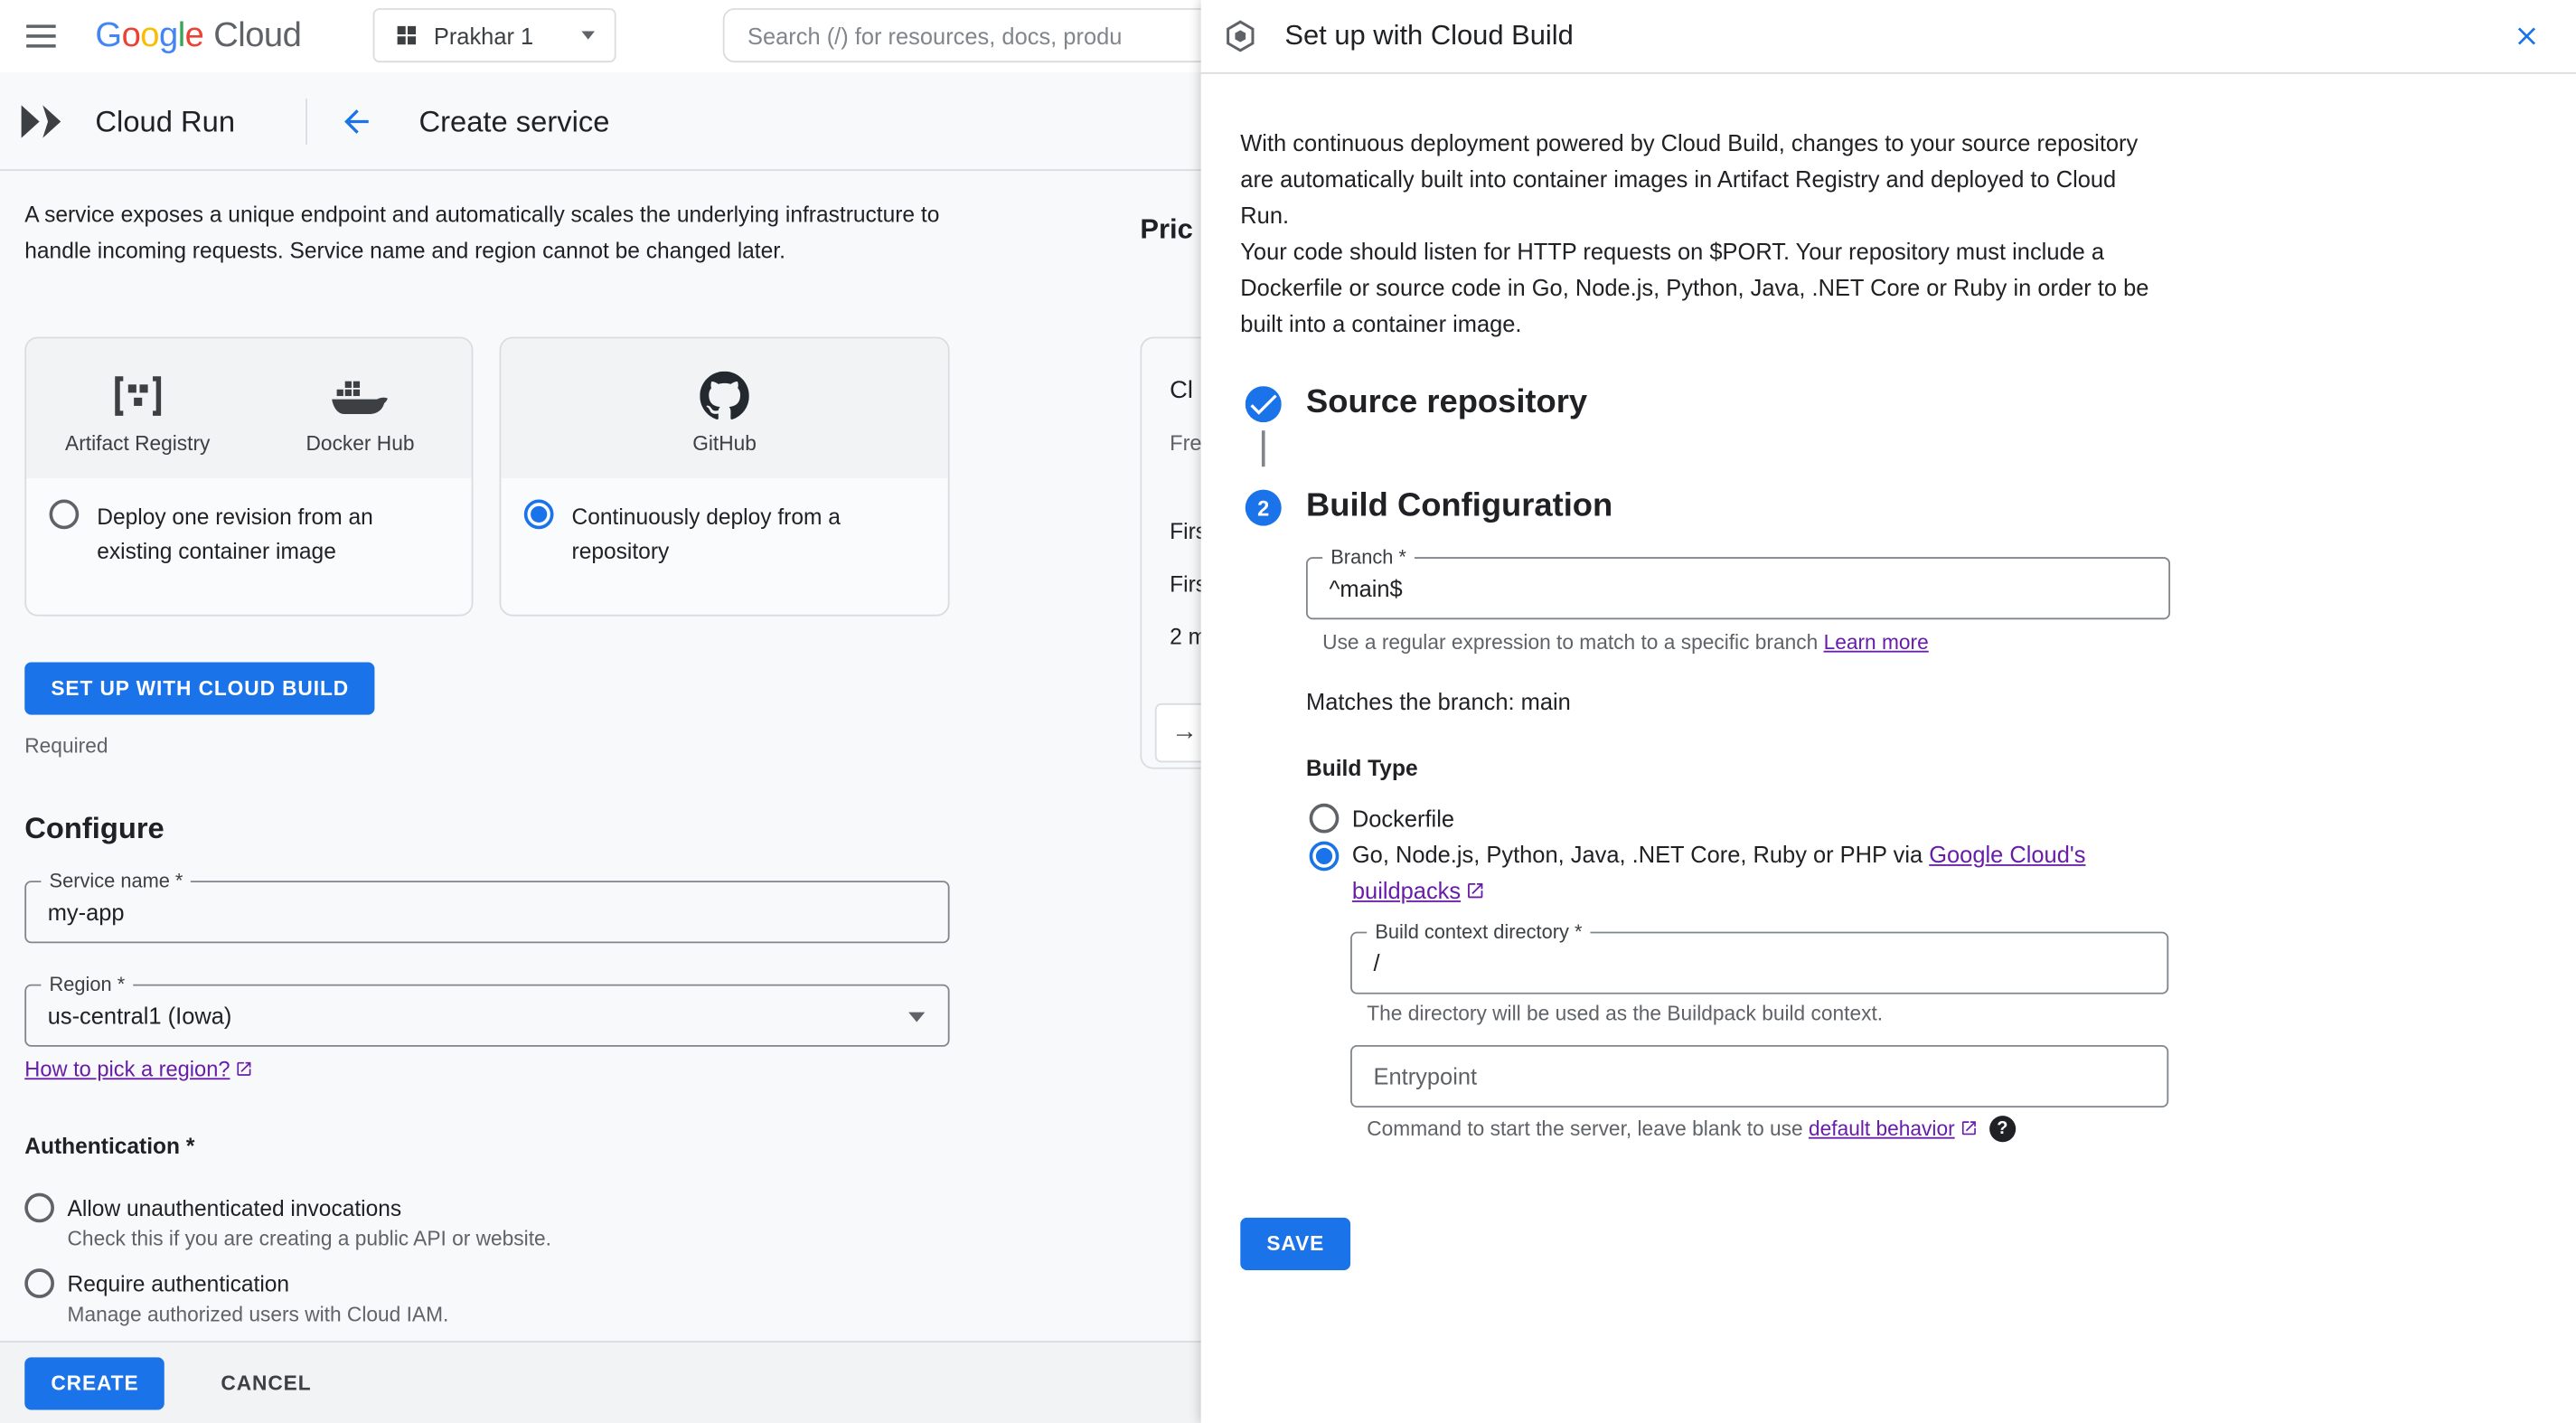  Describe the element at coordinates (514, 122) in the screenshot. I see `page-title: Create service` at that location.